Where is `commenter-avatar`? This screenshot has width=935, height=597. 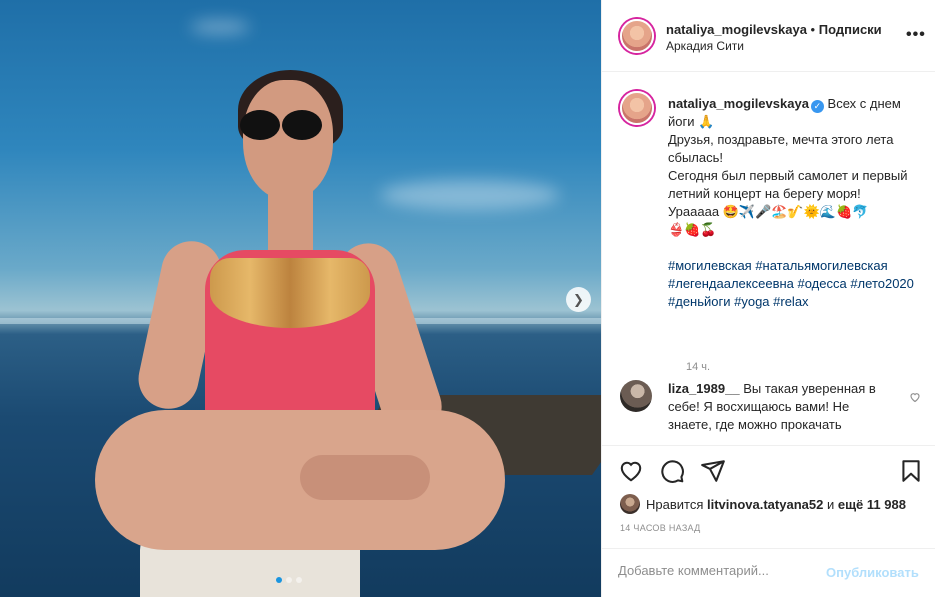 commenter-avatar is located at coordinates (636, 396).